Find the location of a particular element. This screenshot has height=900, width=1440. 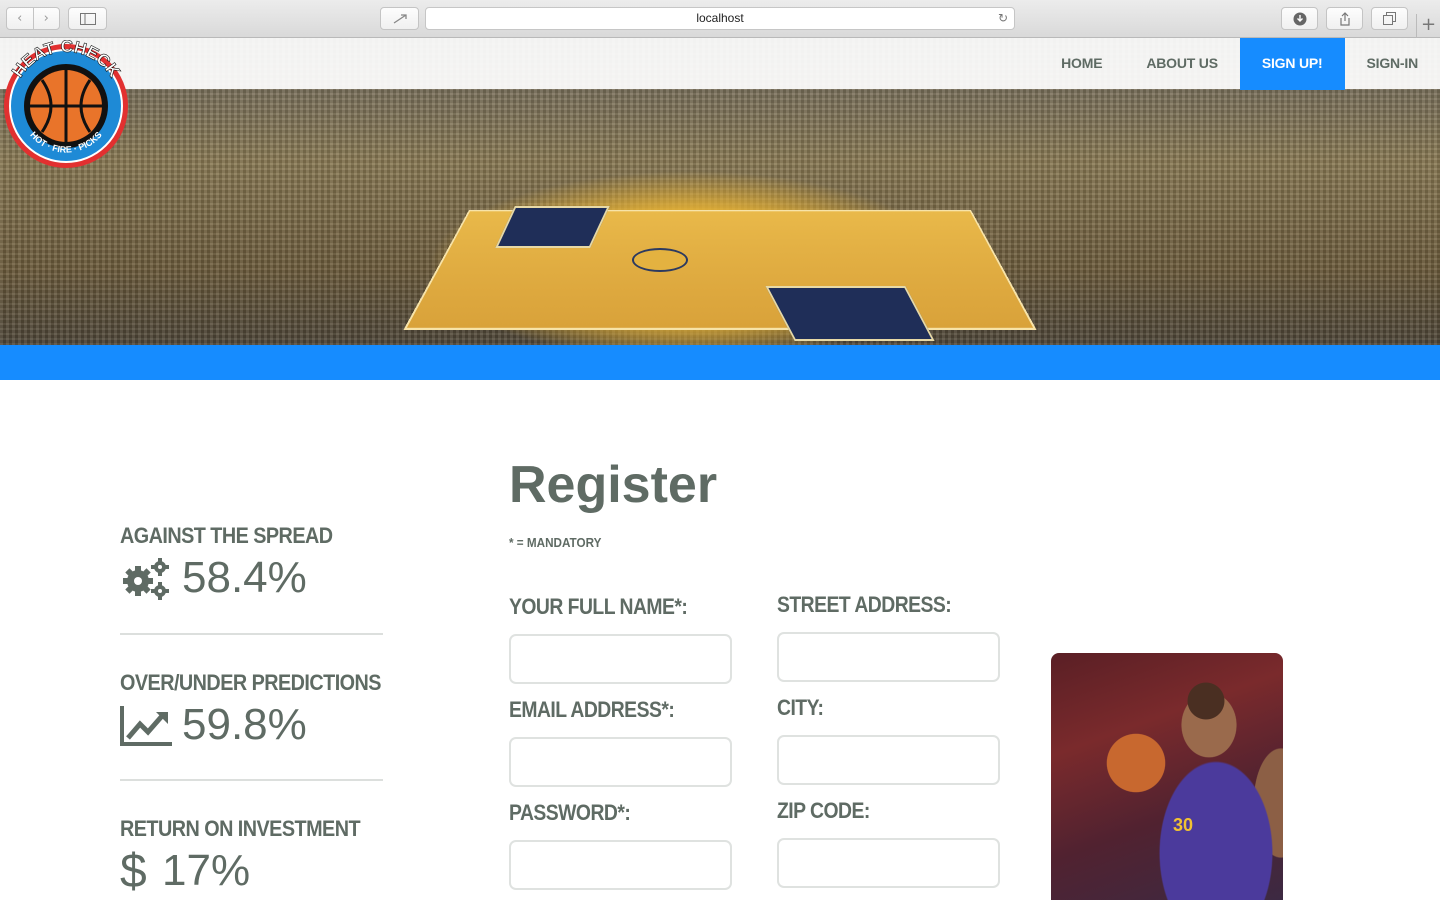

trend-chart-icon is located at coordinates (146, 725).